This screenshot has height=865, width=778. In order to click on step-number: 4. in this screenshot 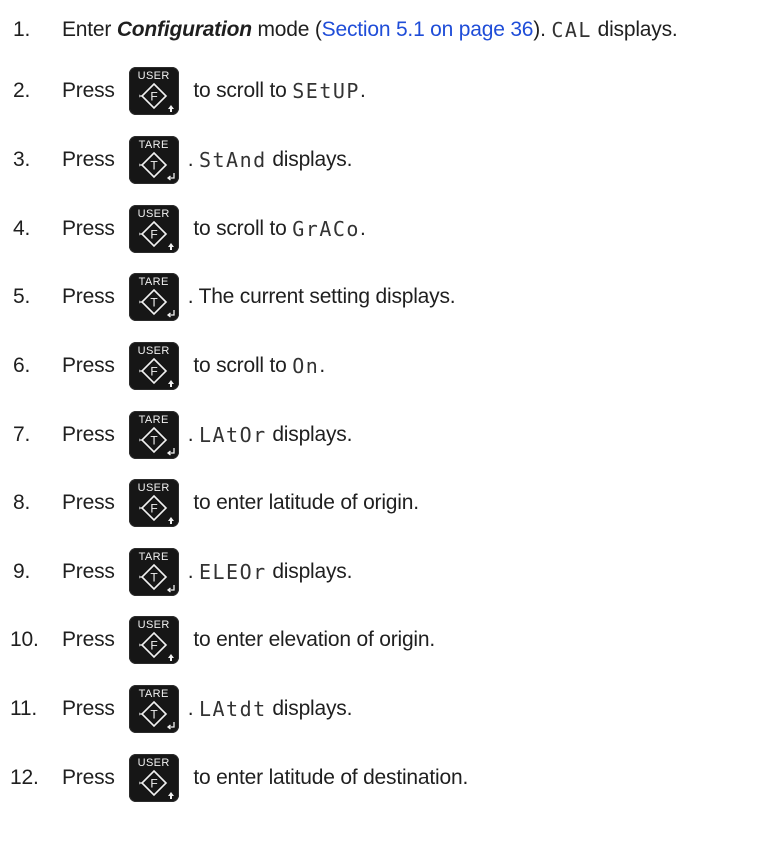, I will do `click(22, 228)`.